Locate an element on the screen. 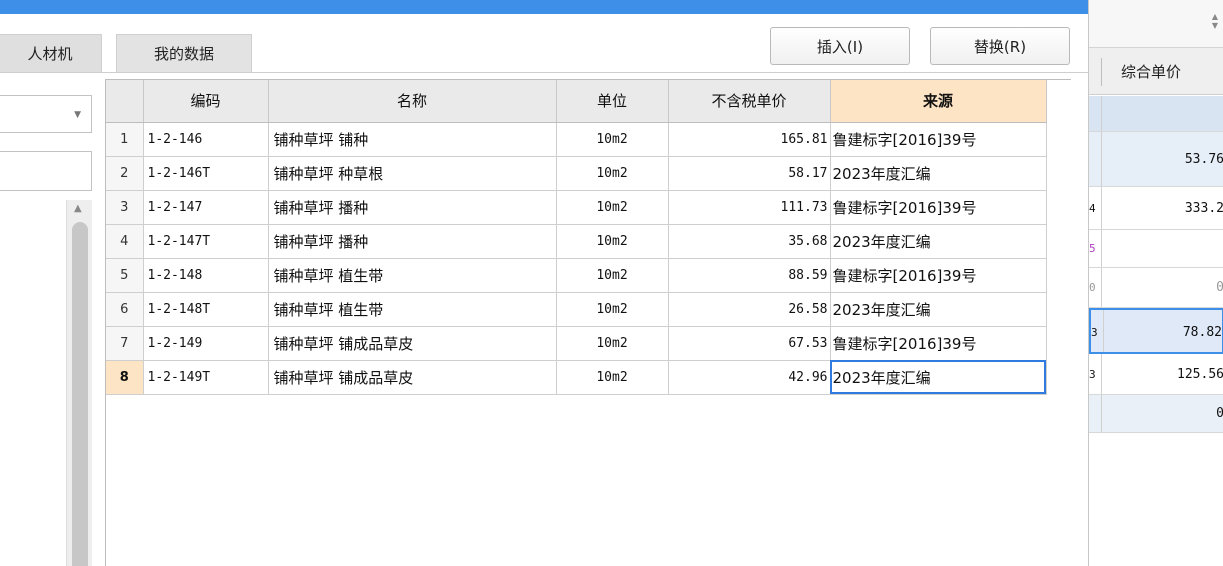 This screenshot has width=1223, height=566. cell-name: 铺种草坪 铺种 is located at coordinates (412, 139).